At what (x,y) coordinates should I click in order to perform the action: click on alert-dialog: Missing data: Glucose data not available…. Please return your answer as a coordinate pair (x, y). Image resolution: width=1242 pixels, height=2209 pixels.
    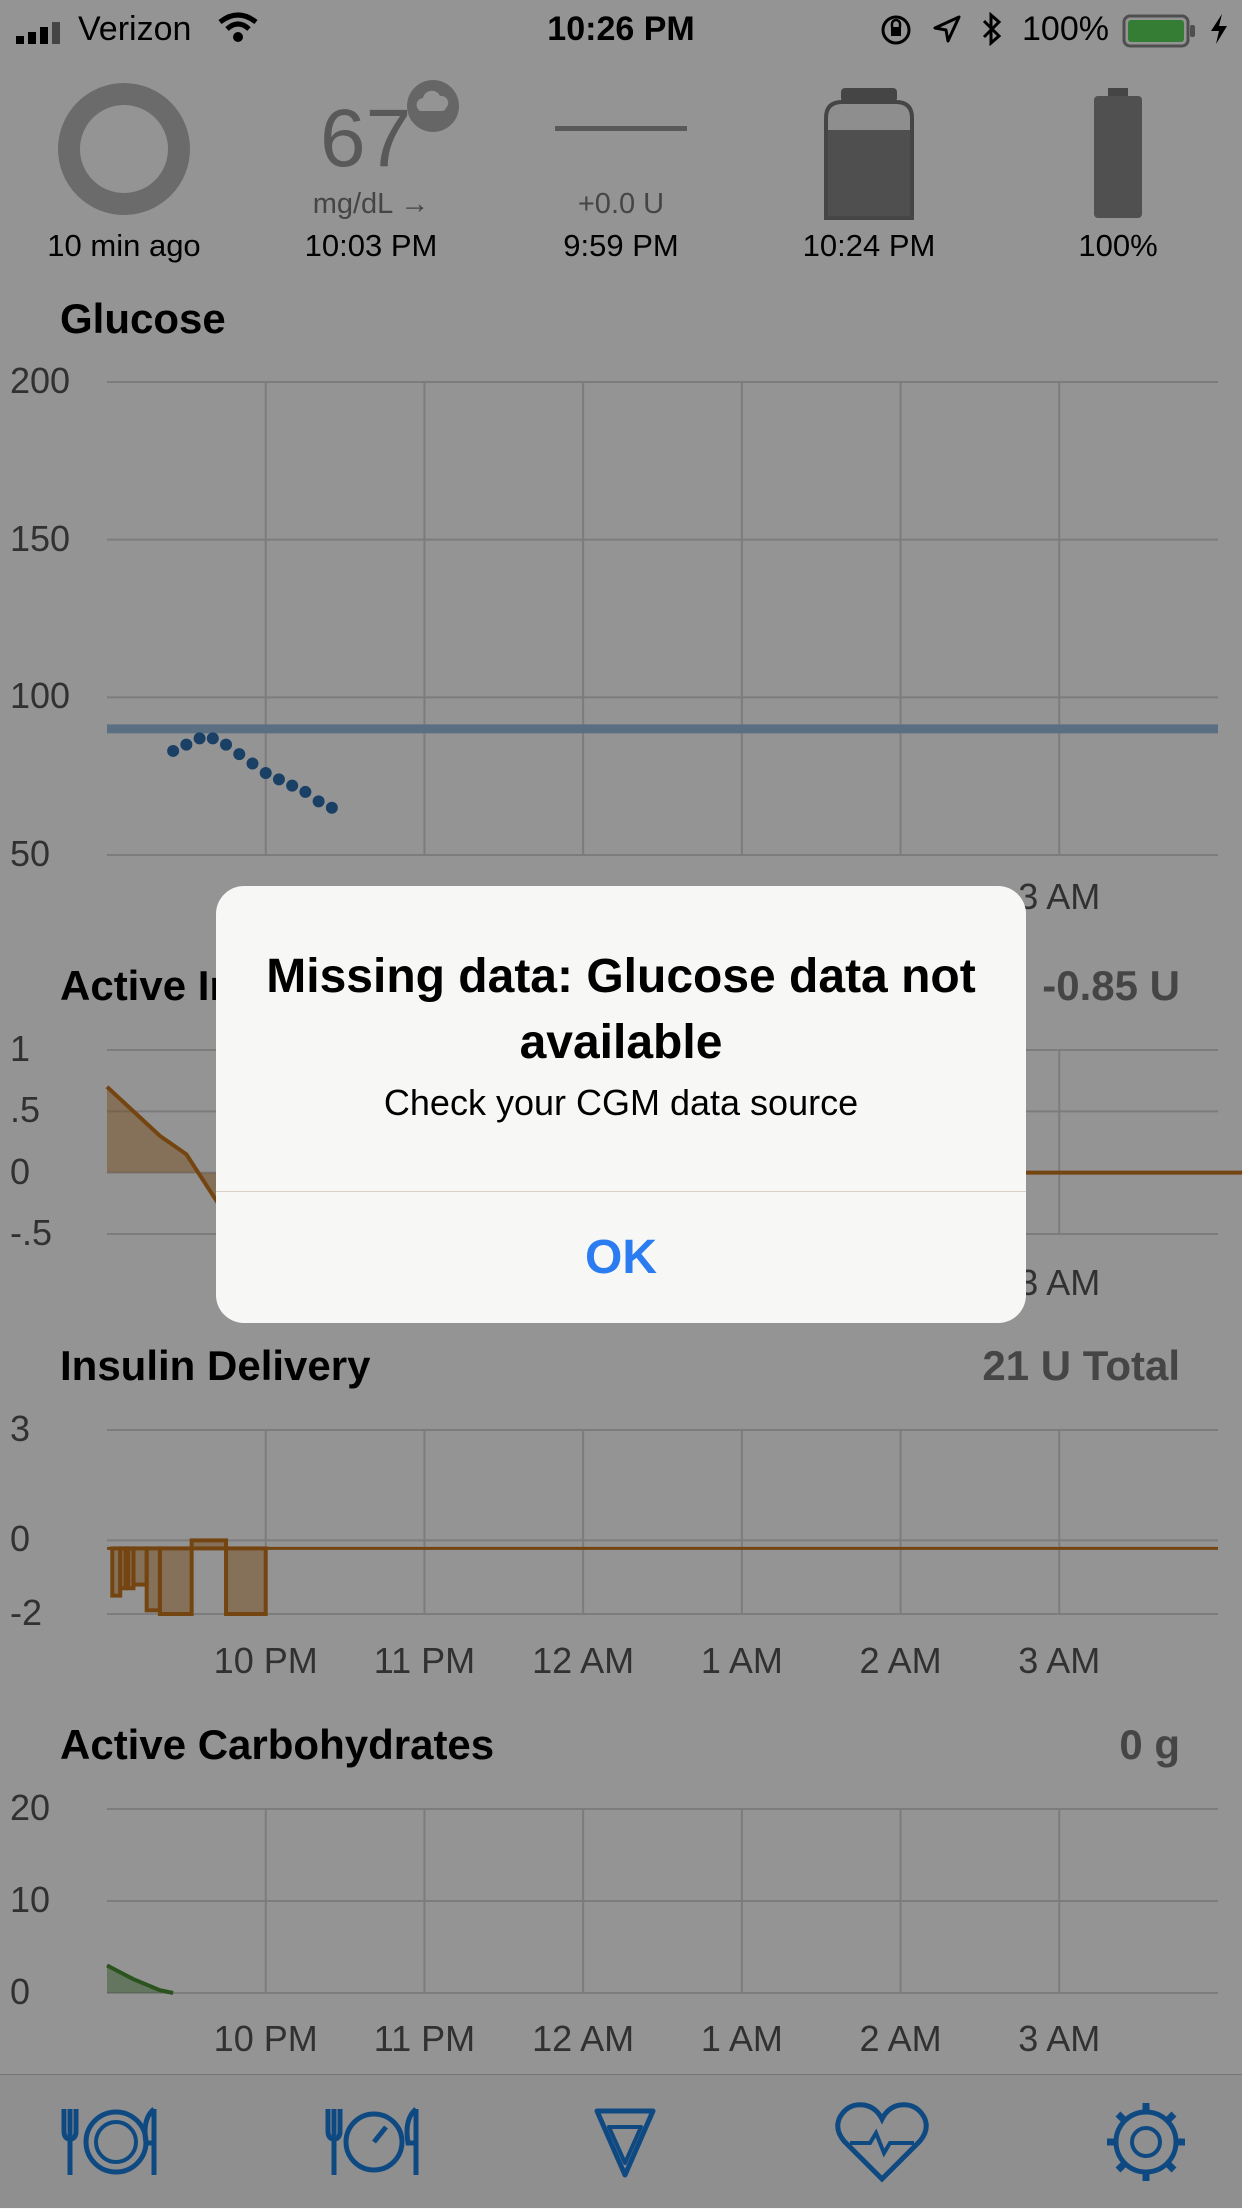
    Looking at the image, I should click on (621, 1104).